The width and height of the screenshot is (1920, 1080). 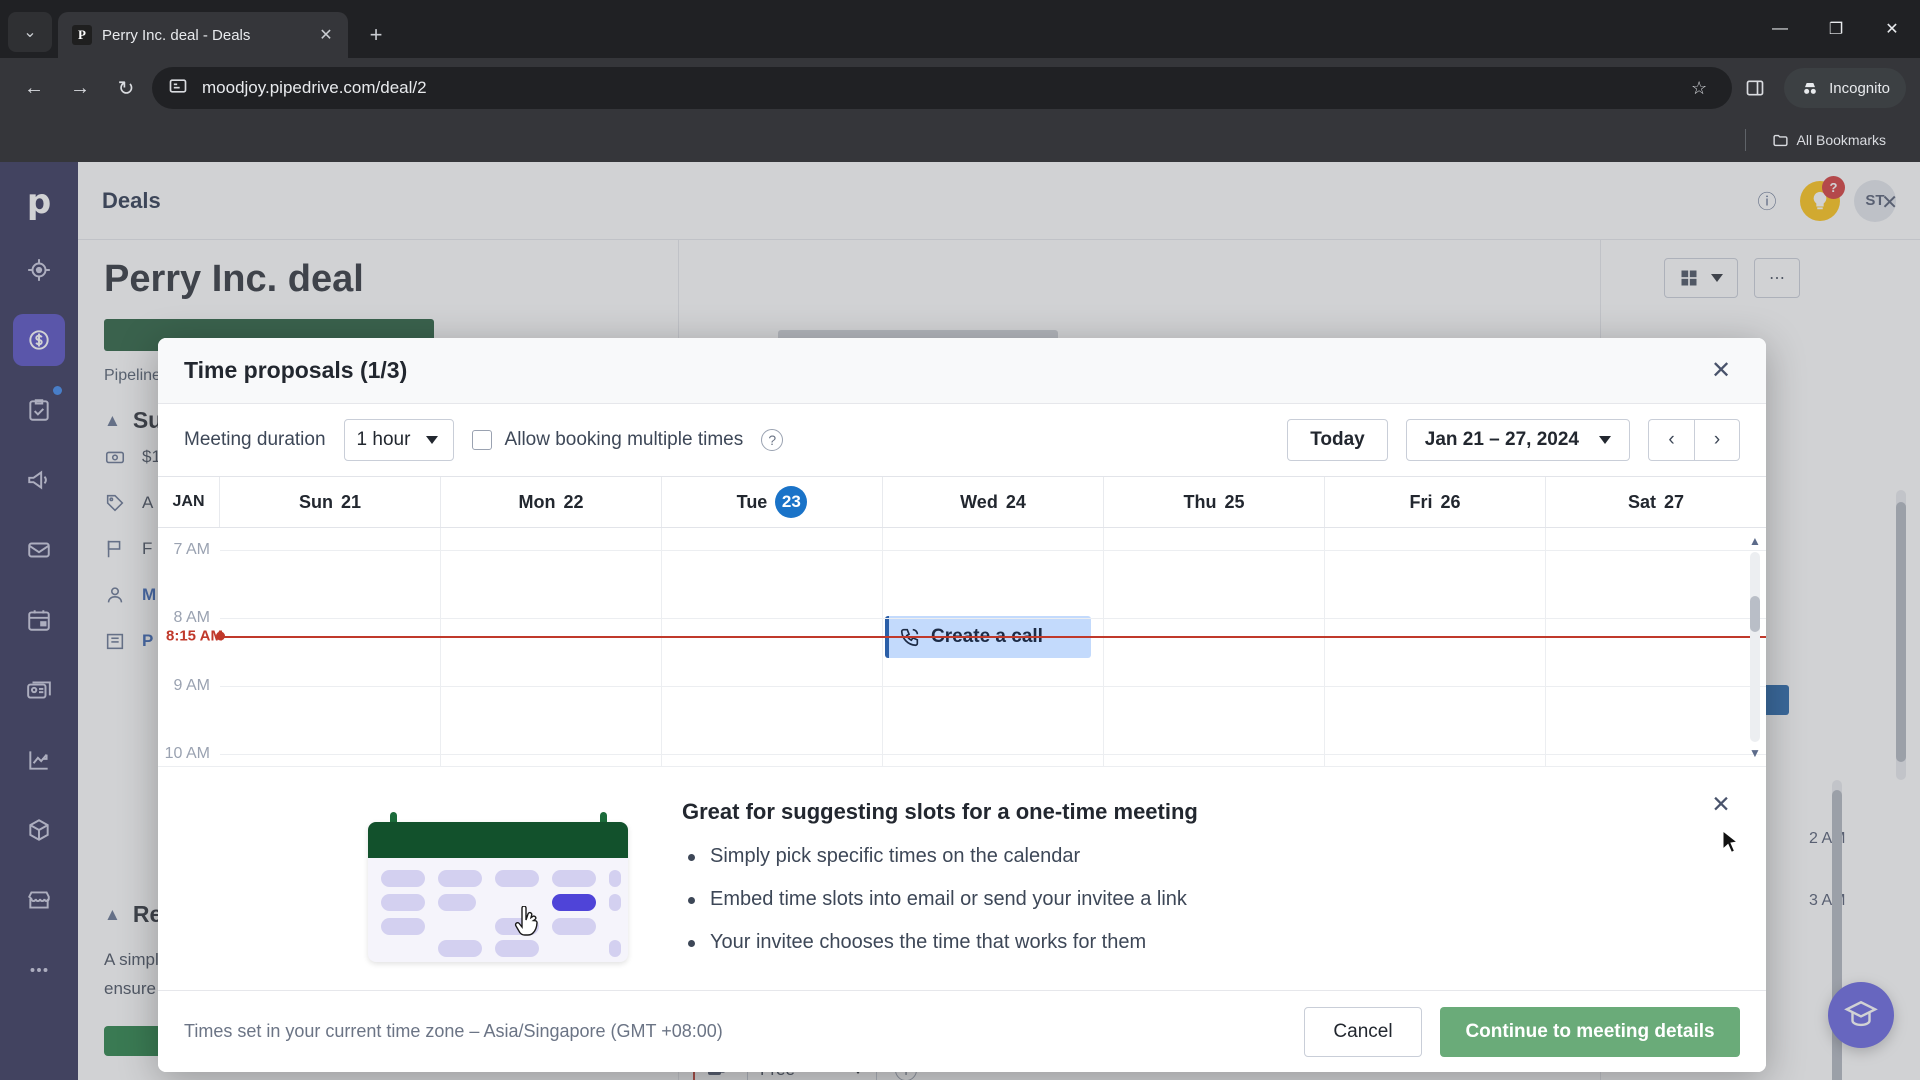 I want to click on day-column-header-today: Tue 23, so click(x=772, y=502).